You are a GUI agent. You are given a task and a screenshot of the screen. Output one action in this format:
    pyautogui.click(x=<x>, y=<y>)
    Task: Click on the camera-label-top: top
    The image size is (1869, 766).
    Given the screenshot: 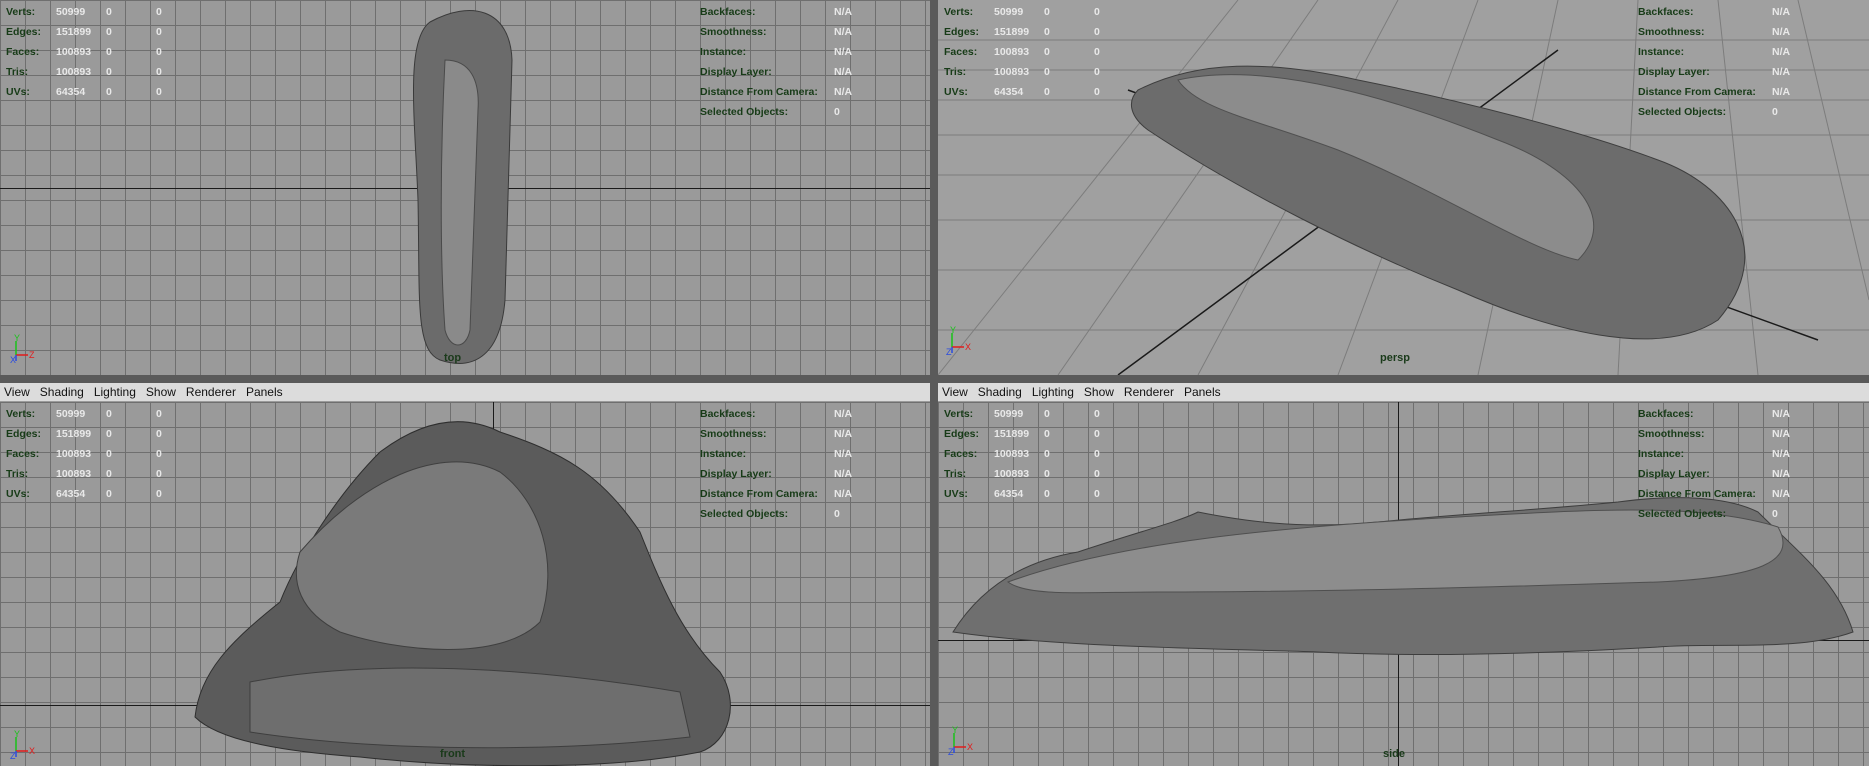 What is the action you would take?
    pyautogui.click(x=453, y=358)
    